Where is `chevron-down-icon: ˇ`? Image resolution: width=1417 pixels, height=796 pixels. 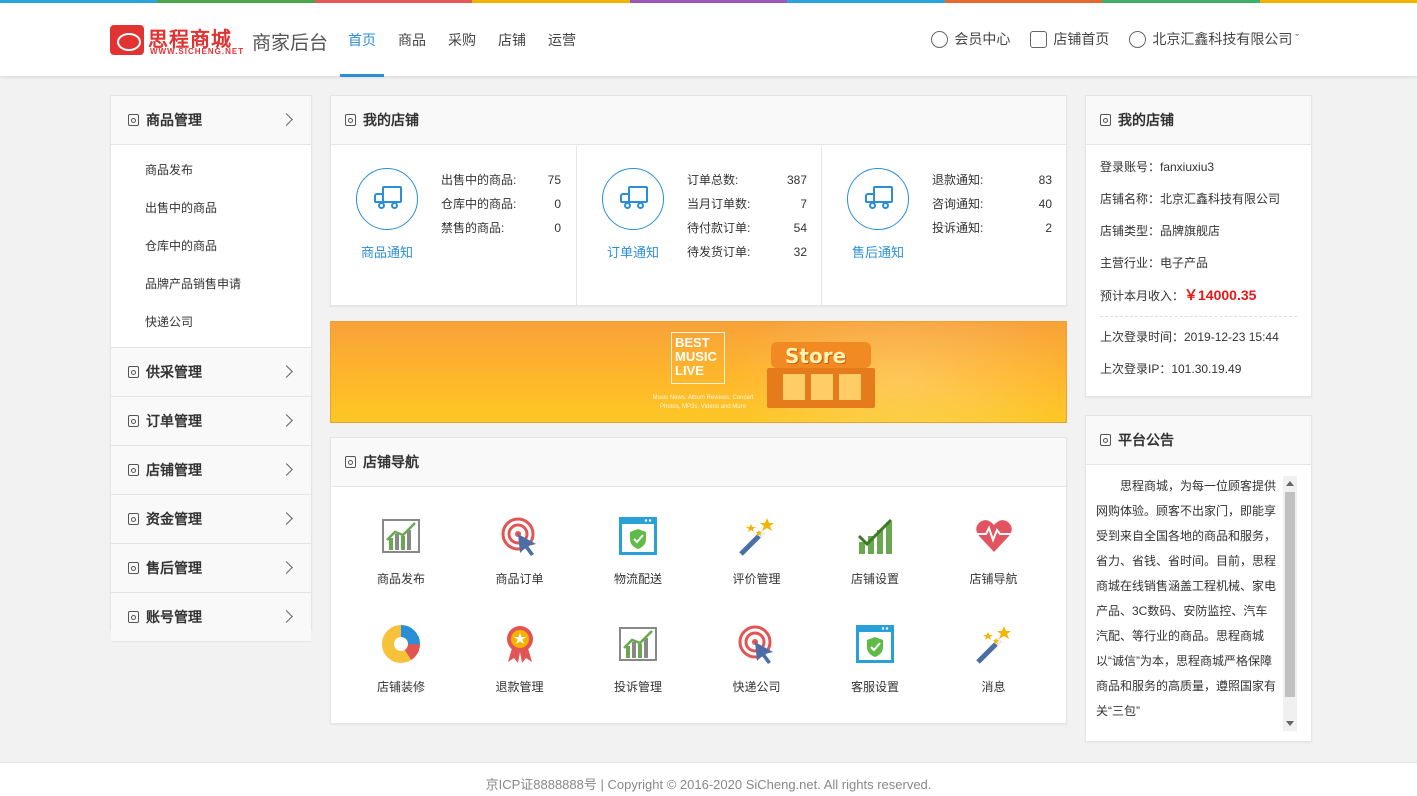 chevron-down-icon: ˇ is located at coordinates (1297, 39).